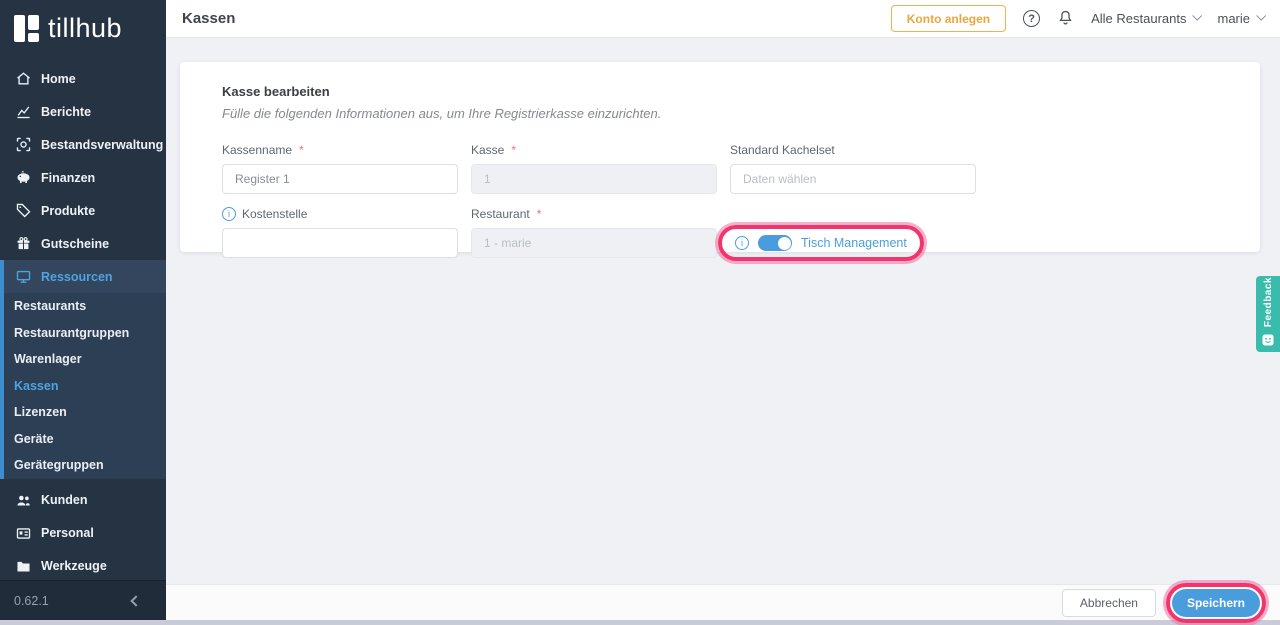 The width and height of the screenshot is (1280, 625). Describe the element at coordinates (1268, 342) in the screenshot. I see `smiley-icon` at that location.